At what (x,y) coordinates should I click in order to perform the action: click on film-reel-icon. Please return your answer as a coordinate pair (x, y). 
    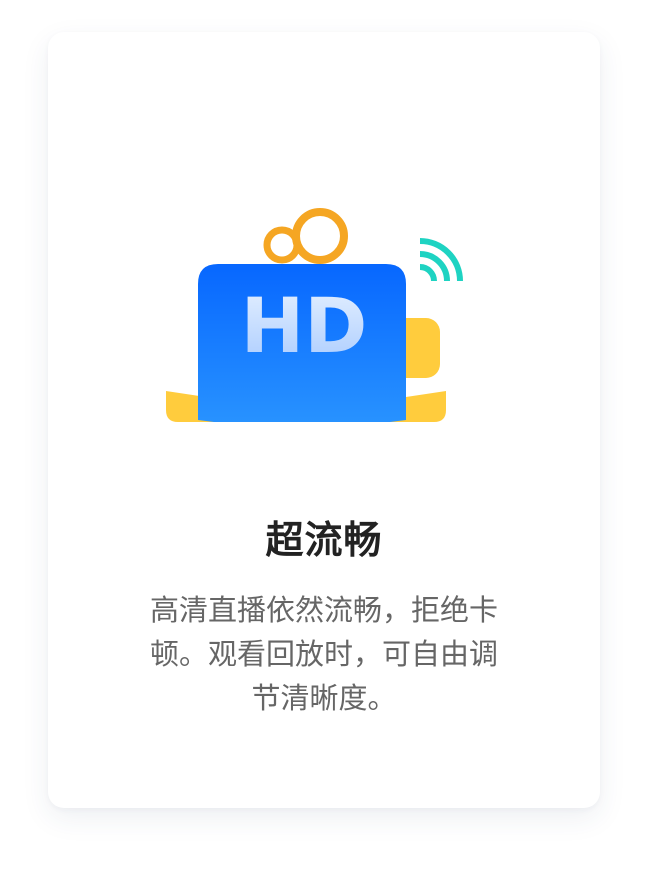
    Looking at the image, I should click on (305, 236).